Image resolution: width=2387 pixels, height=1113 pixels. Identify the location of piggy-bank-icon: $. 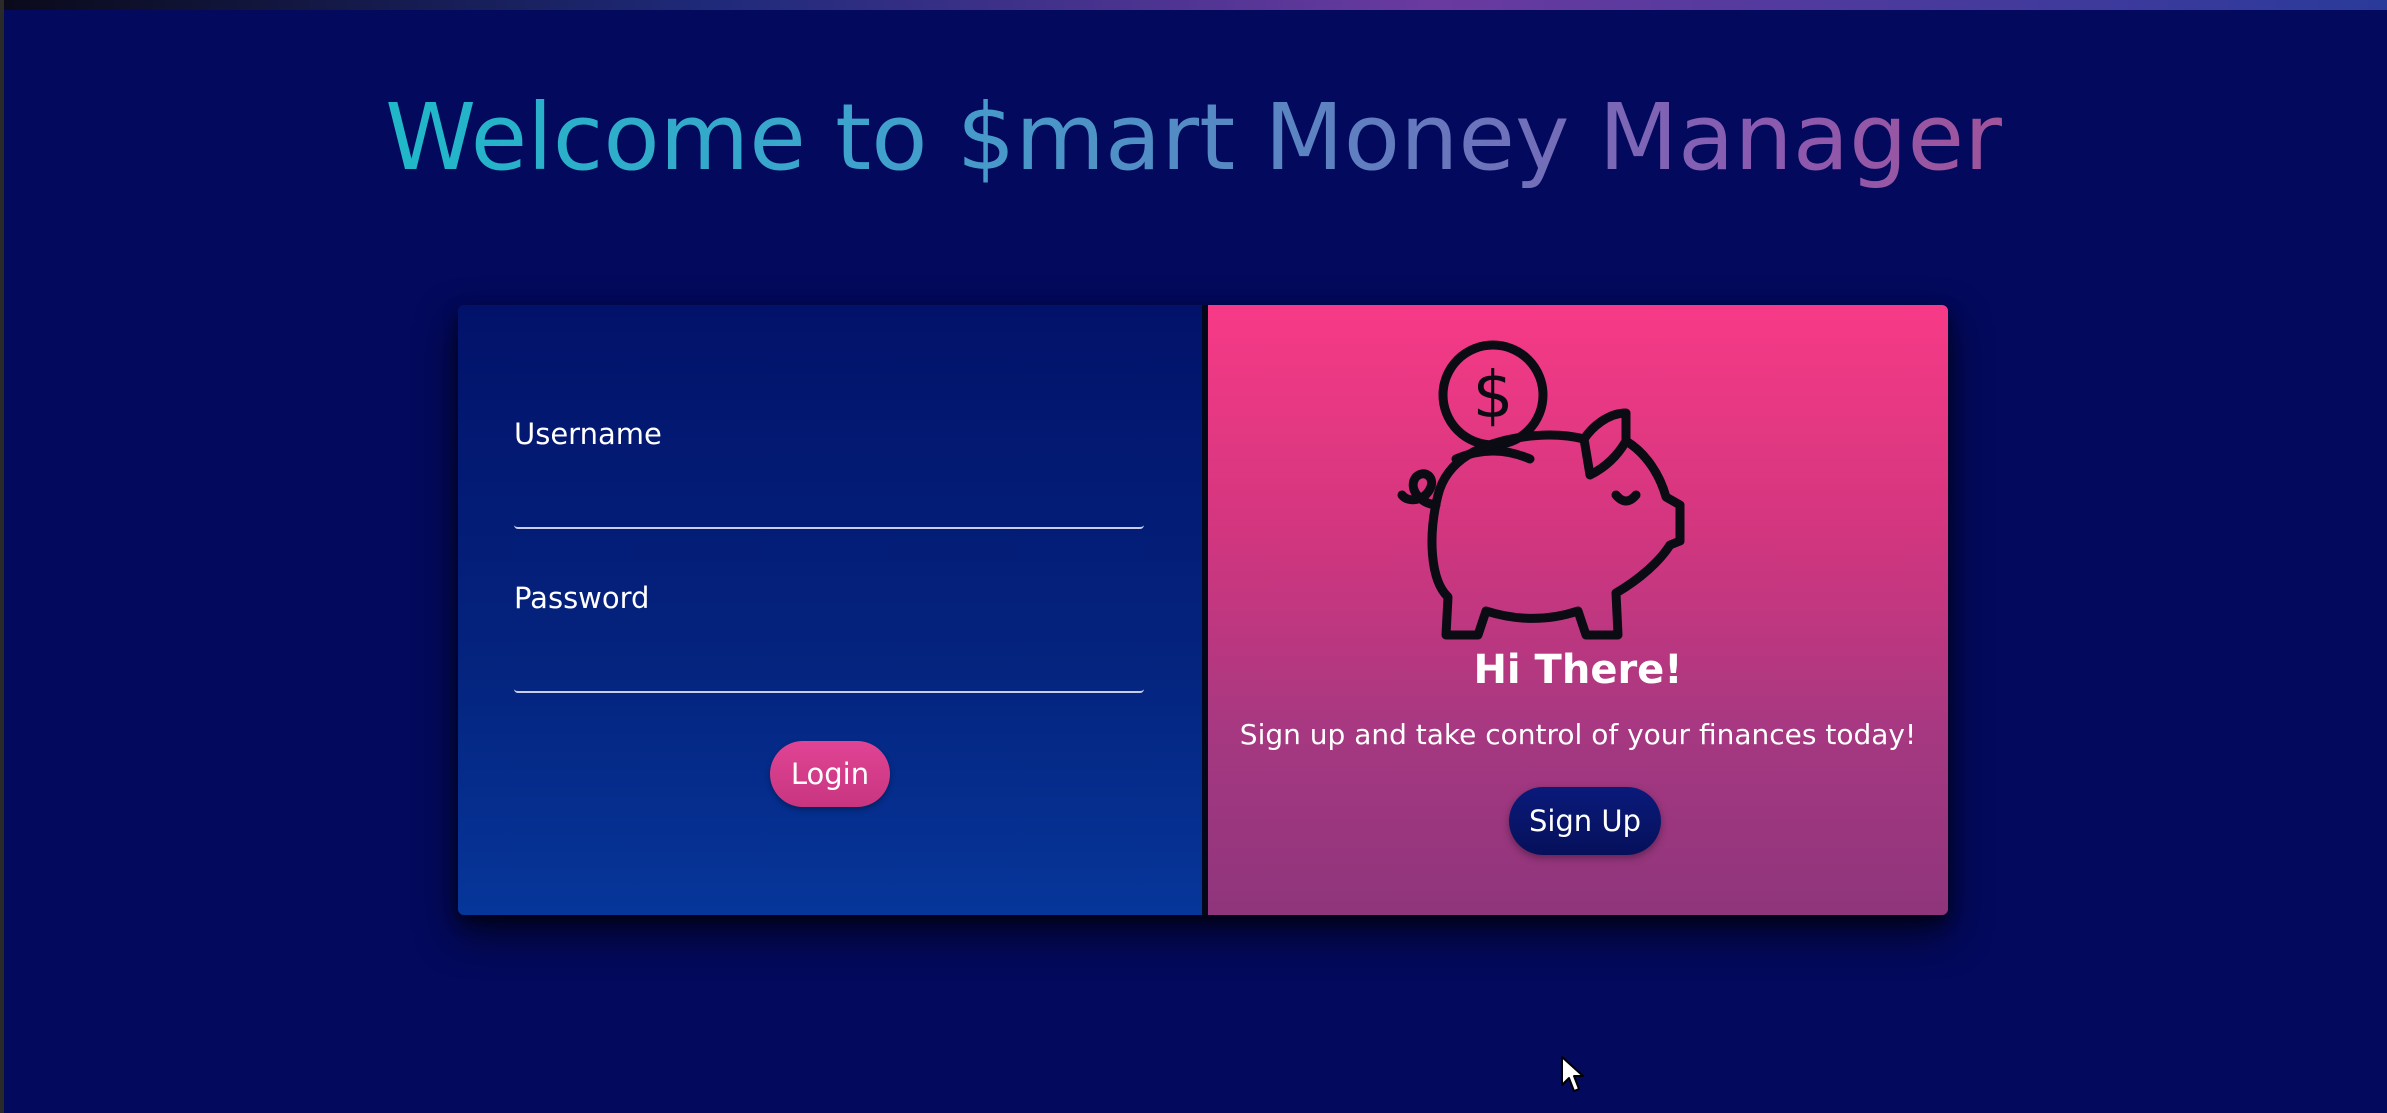
(1541, 490).